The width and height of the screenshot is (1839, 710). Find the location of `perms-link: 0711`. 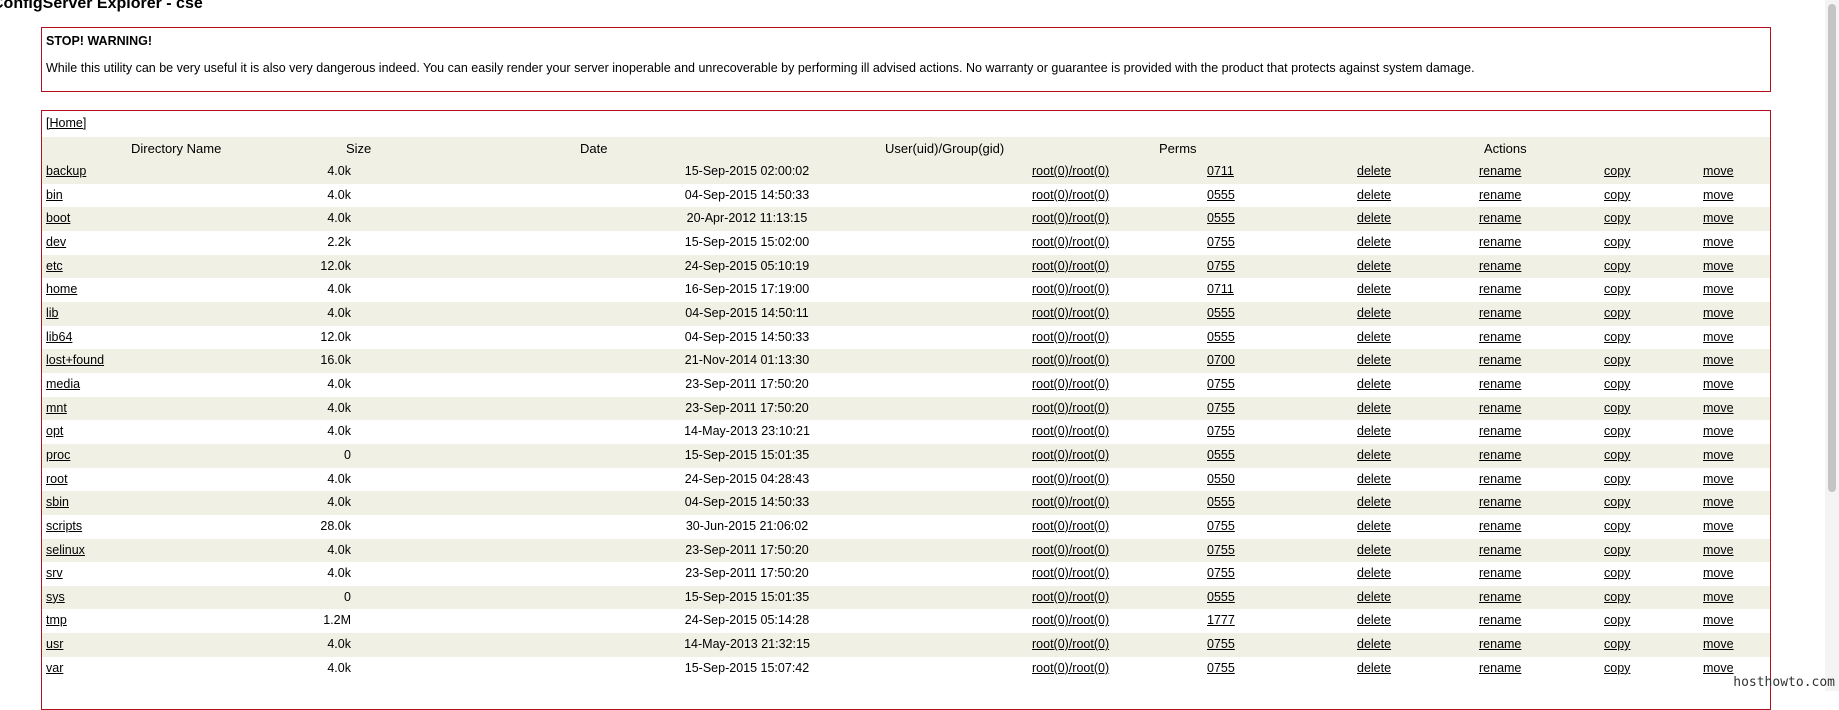

perms-link: 0711 is located at coordinates (1220, 289).